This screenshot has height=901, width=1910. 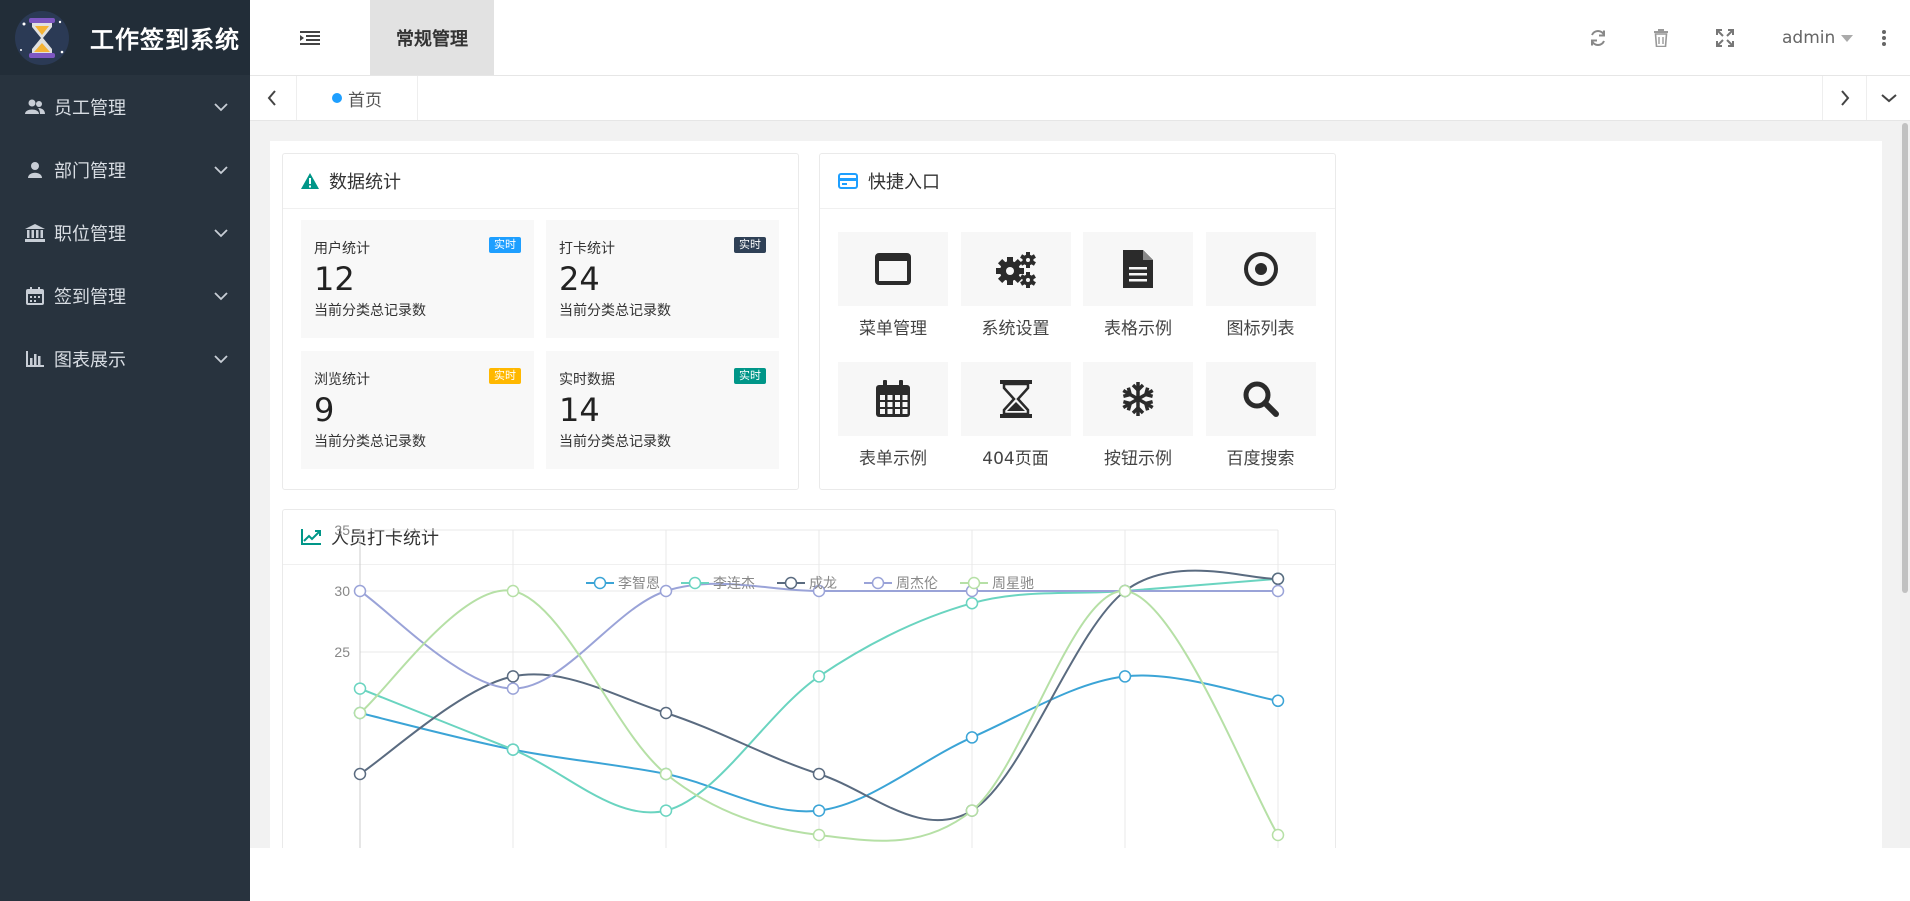 What do you see at coordinates (35, 296) in the screenshot?
I see `calendar-icon` at bounding box center [35, 296].